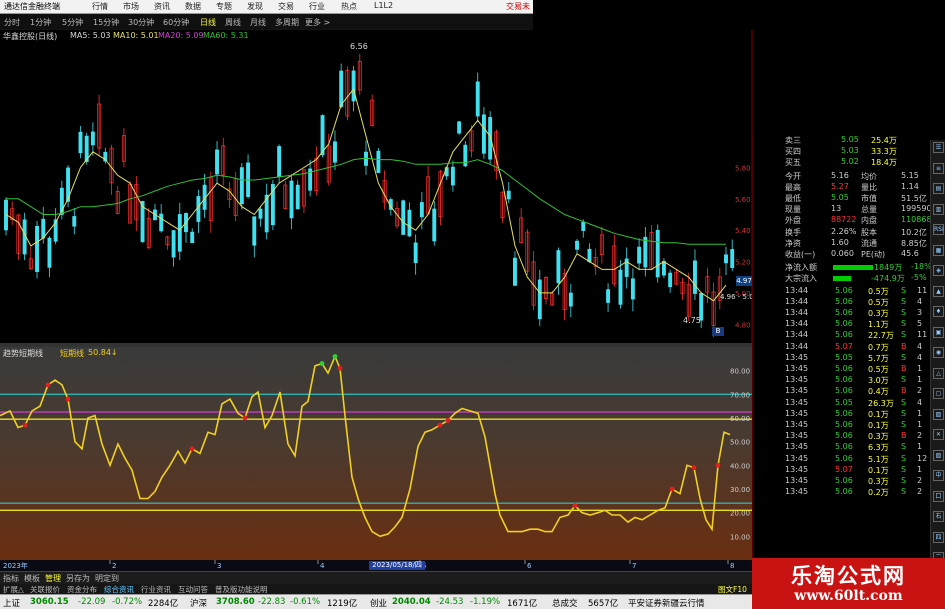  I want to click on toolbar-icon: 中, so click(938, 475).